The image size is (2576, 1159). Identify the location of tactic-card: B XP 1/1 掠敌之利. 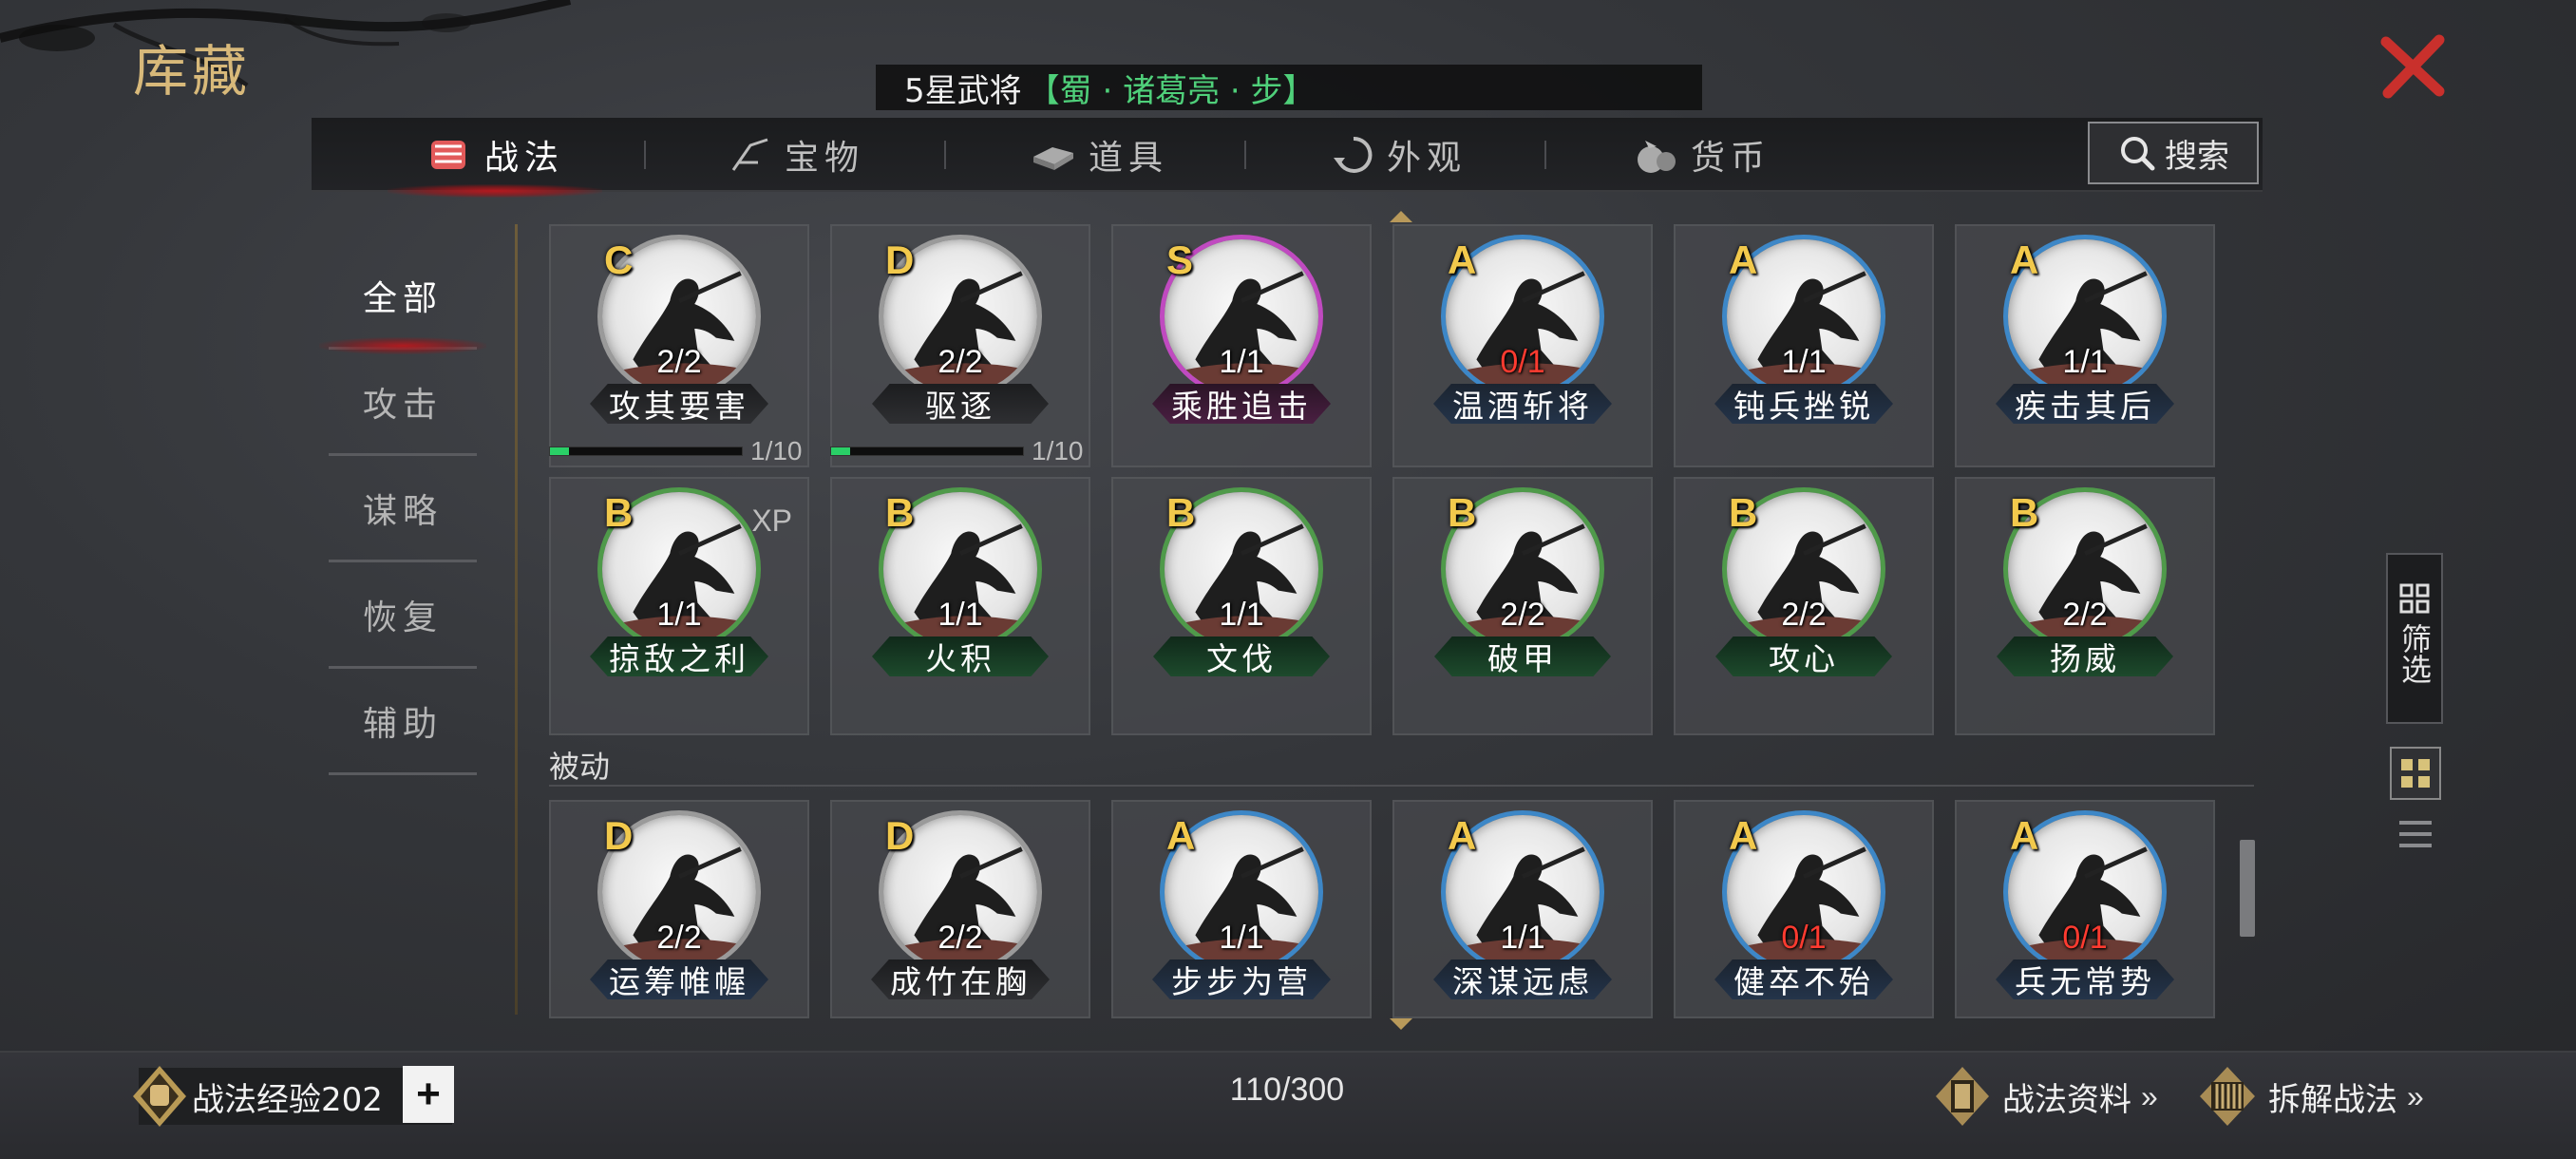
(679, 606).